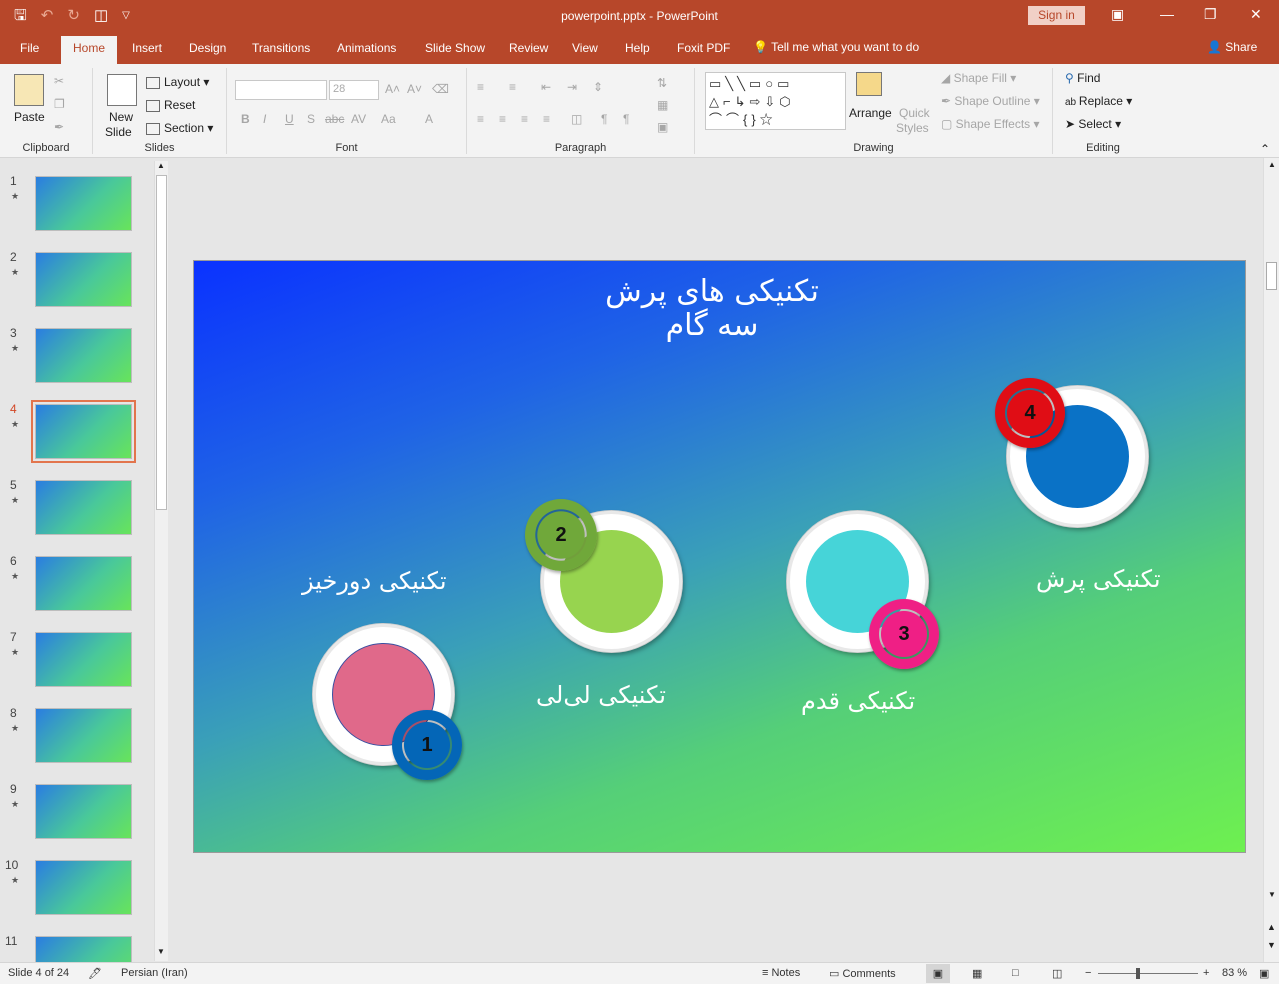  I want to click on notes-button: ≡ Notes, so click(781, 973).